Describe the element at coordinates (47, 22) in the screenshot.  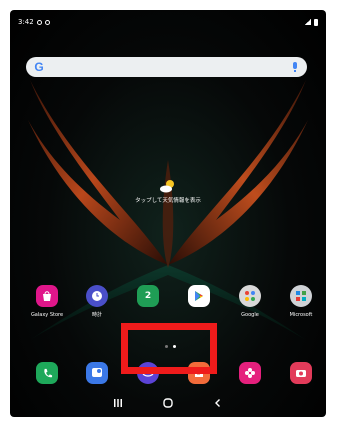
I see `sync-status-icon` at that location.